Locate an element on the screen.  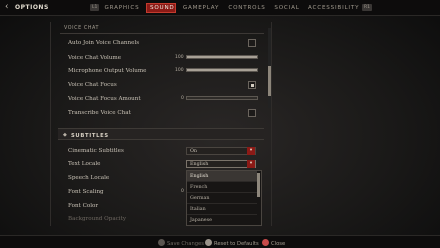
bottom-hint-bar: Save Changes Reset to Defaults Close is located at coordinates (220, 241).